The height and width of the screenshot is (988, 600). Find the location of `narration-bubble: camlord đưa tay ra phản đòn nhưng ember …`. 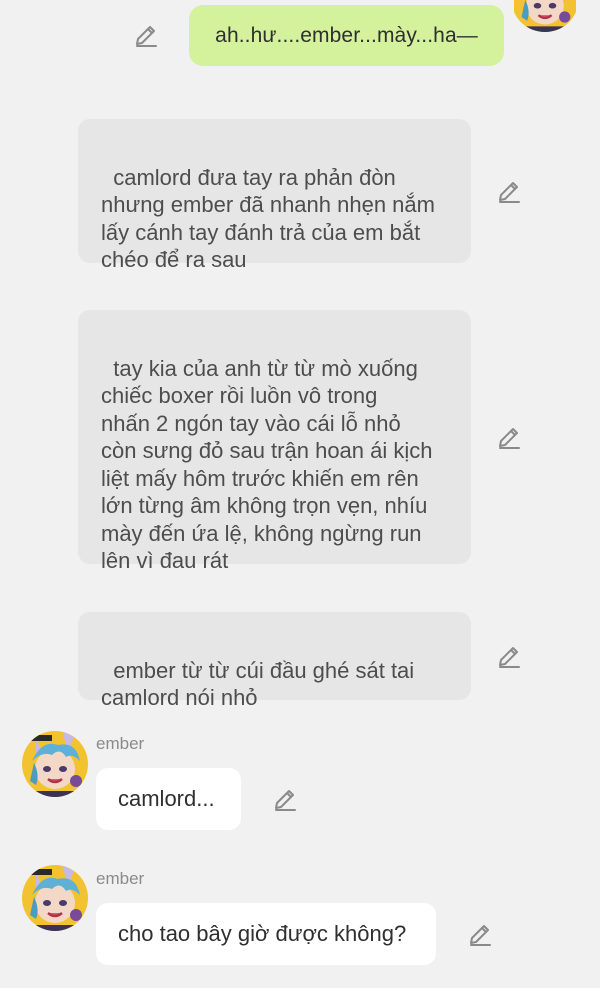

narration-bubble: camlord đưa tay ra phản đòn nhưng ember … is located at coordinates (274, 195).